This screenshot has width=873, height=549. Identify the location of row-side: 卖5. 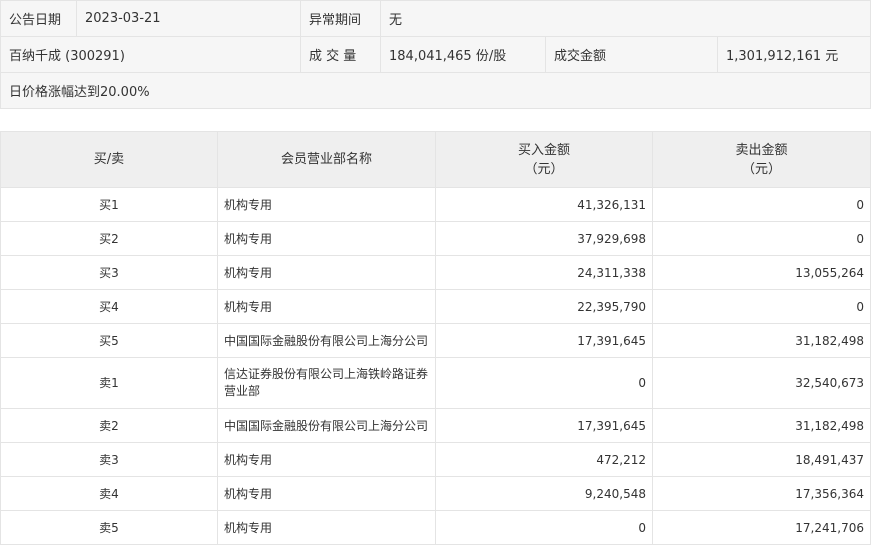
(109, 527).